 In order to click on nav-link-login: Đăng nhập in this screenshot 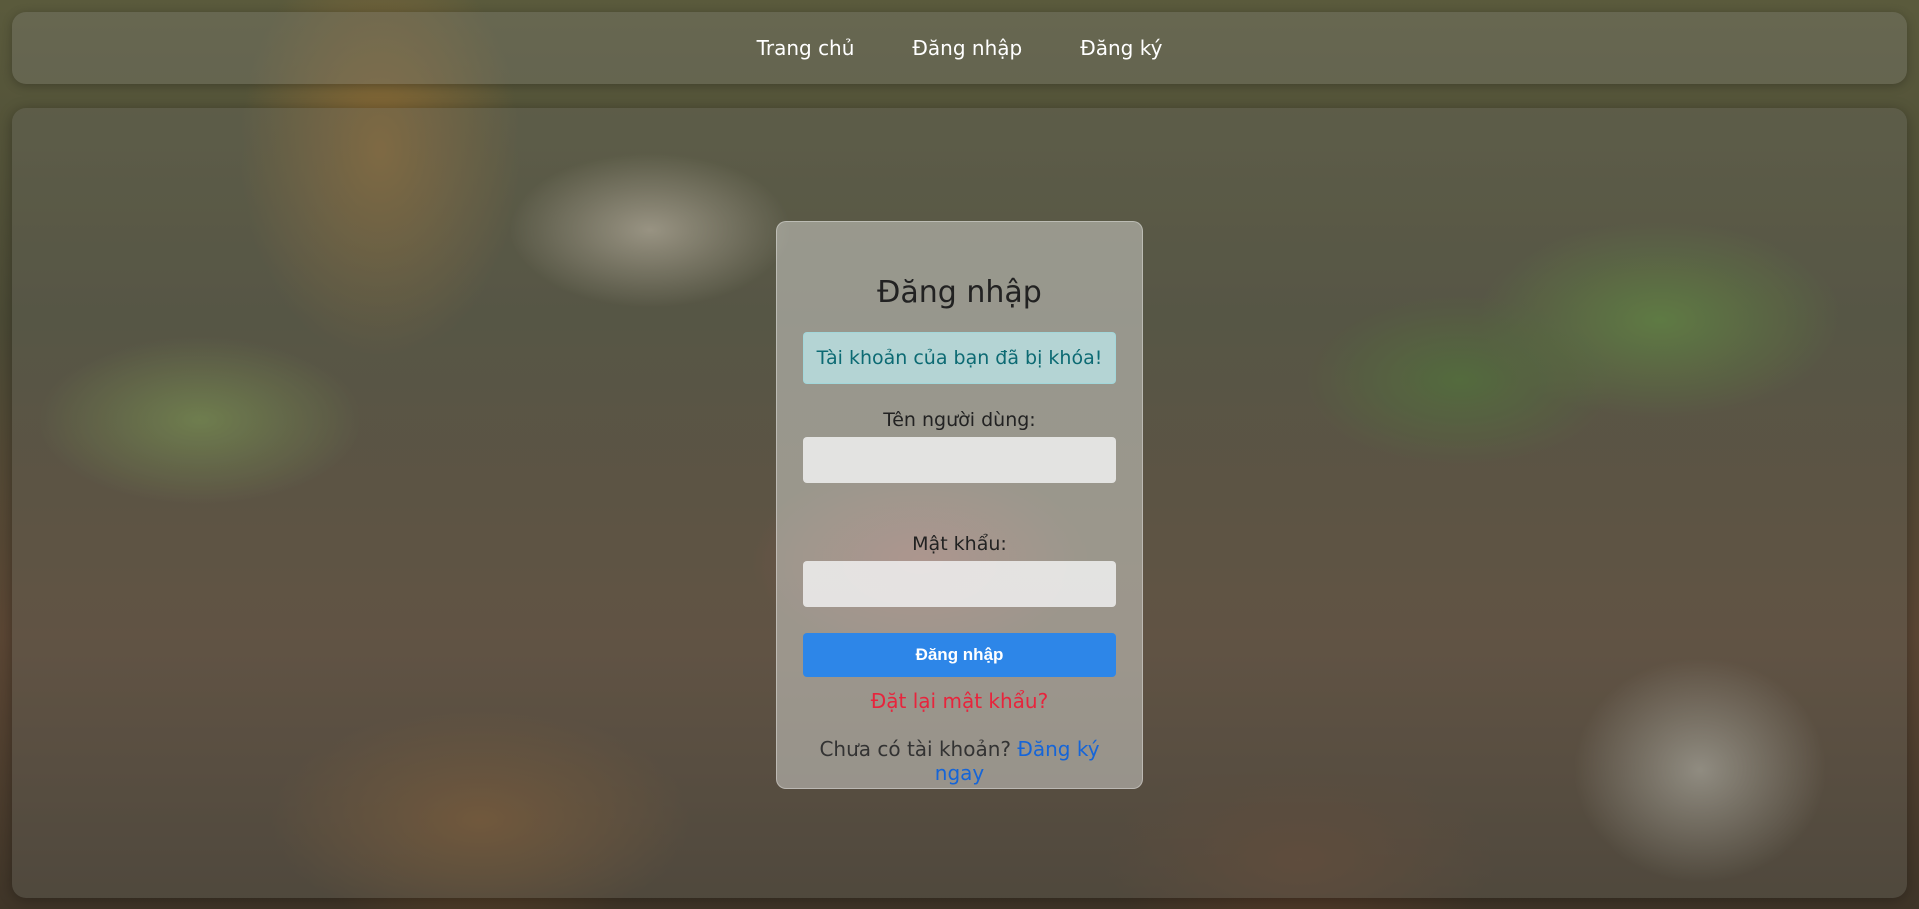, I will do `click(967, 48)`.